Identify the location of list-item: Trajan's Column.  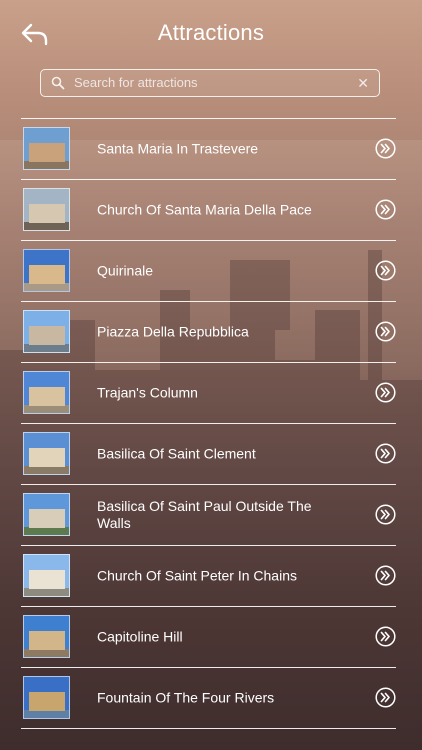
(208, 392).